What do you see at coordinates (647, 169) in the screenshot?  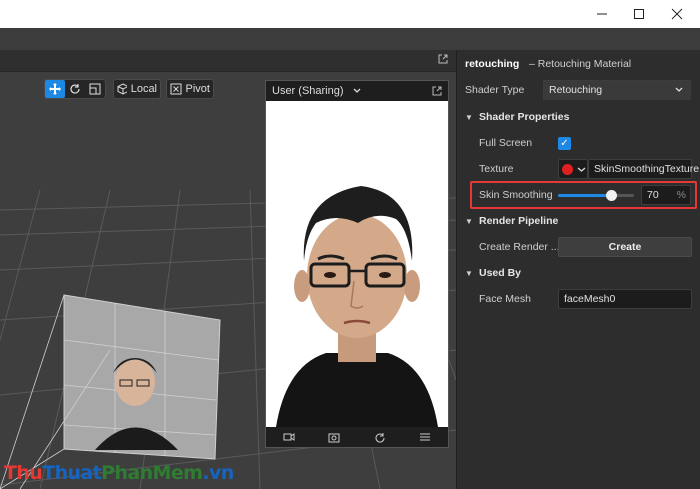 I see `texture-value: SkinSmoothingTexture` at bounding box center [647, 169].